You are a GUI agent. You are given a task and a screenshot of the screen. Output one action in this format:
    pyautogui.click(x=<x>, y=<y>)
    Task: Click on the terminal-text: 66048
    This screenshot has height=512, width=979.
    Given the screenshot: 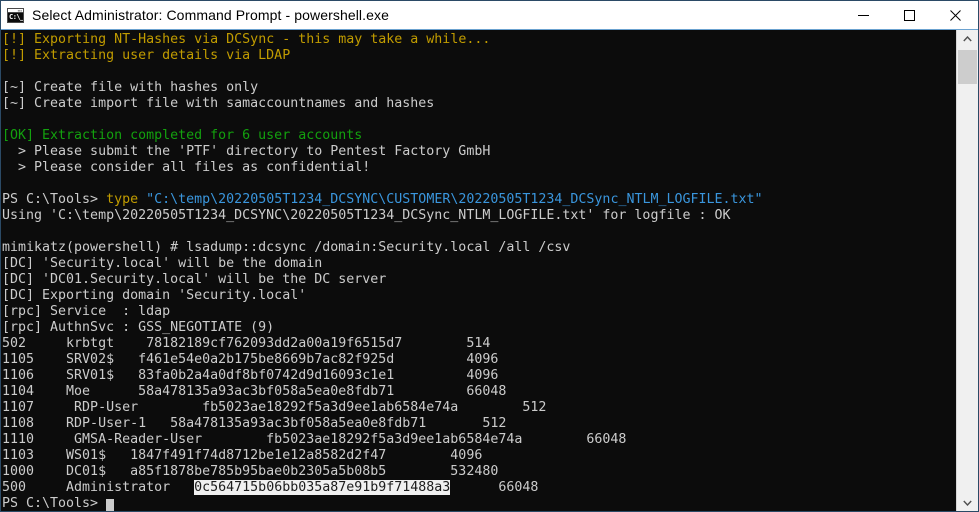 What is the action you would take?
    pyautogui.click(x=494, y=487)
    